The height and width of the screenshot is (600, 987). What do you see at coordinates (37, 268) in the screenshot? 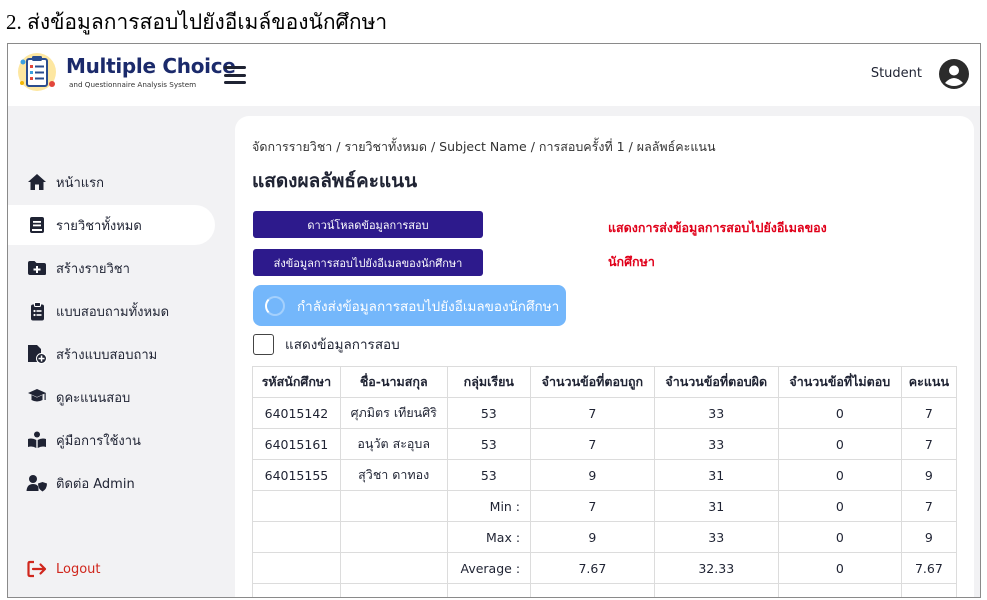
I see `folder-plus-icon` at bounding box center [37, 268].